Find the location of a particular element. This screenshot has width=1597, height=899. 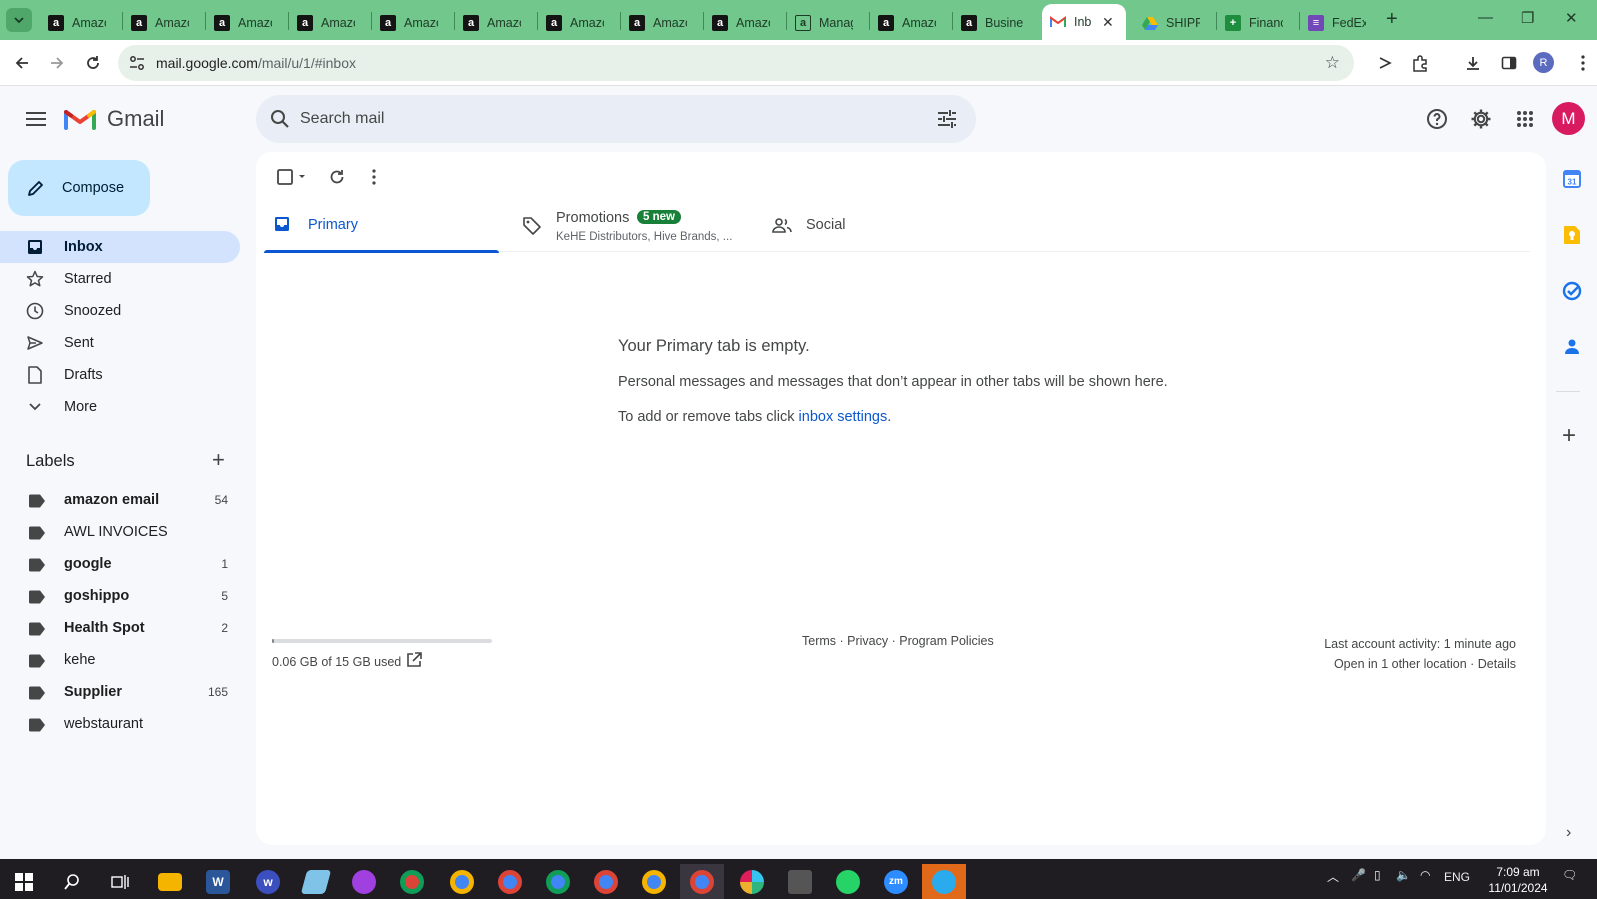

start-windows-icon is located at coordinates (24, 881).